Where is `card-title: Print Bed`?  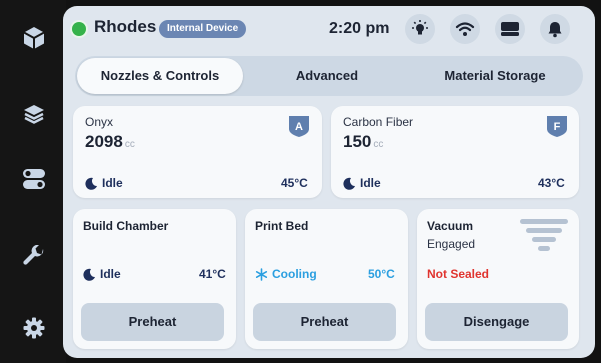
card-title: Print Bed is located at coordinates (282, 226).